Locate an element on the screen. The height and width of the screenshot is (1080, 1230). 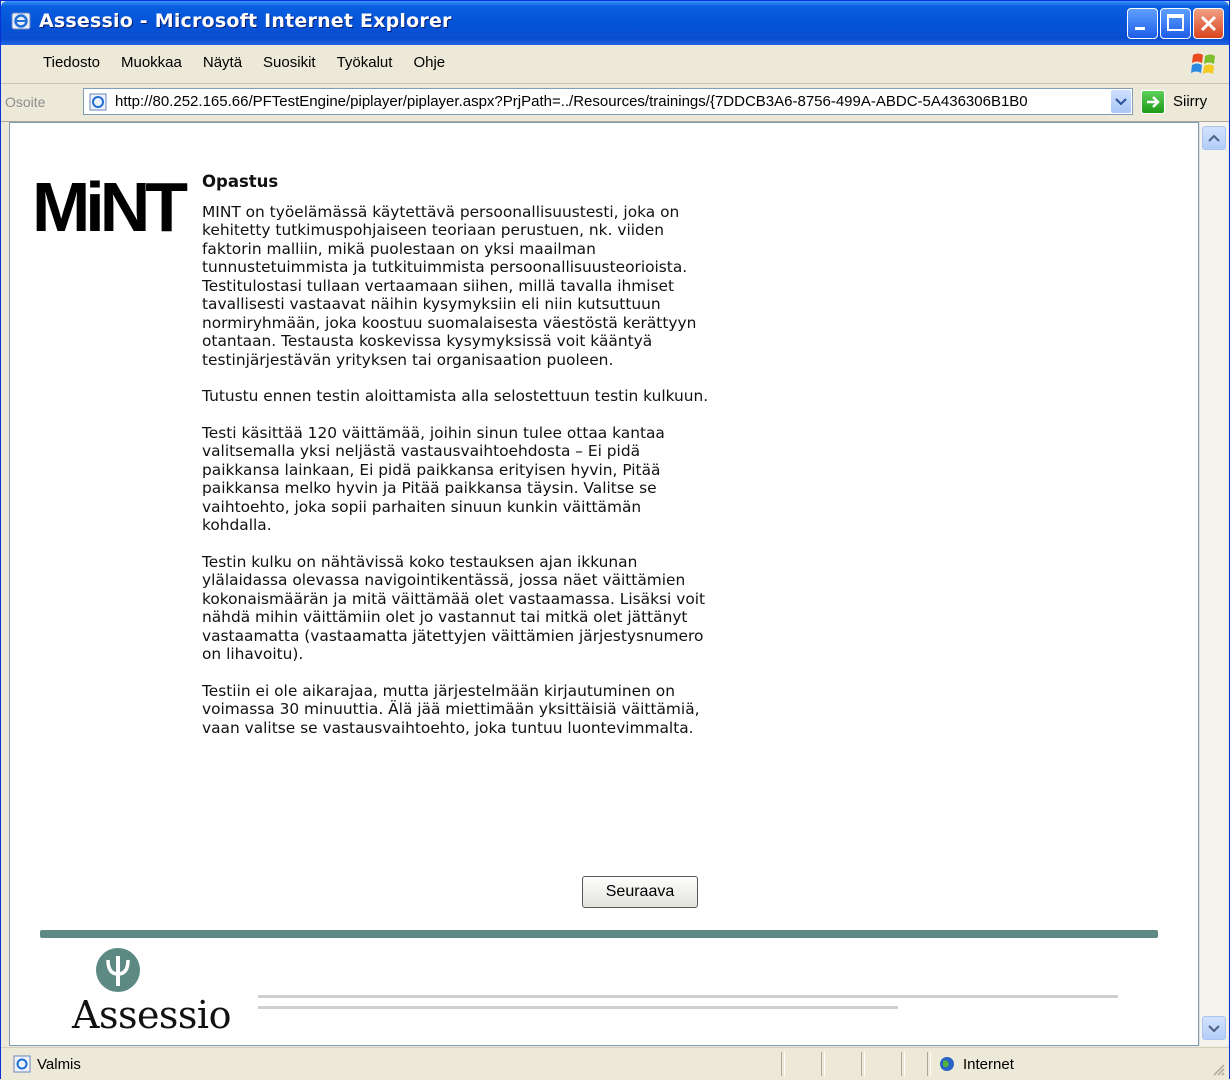
maximize-button is located at coordinates (1175, 23).